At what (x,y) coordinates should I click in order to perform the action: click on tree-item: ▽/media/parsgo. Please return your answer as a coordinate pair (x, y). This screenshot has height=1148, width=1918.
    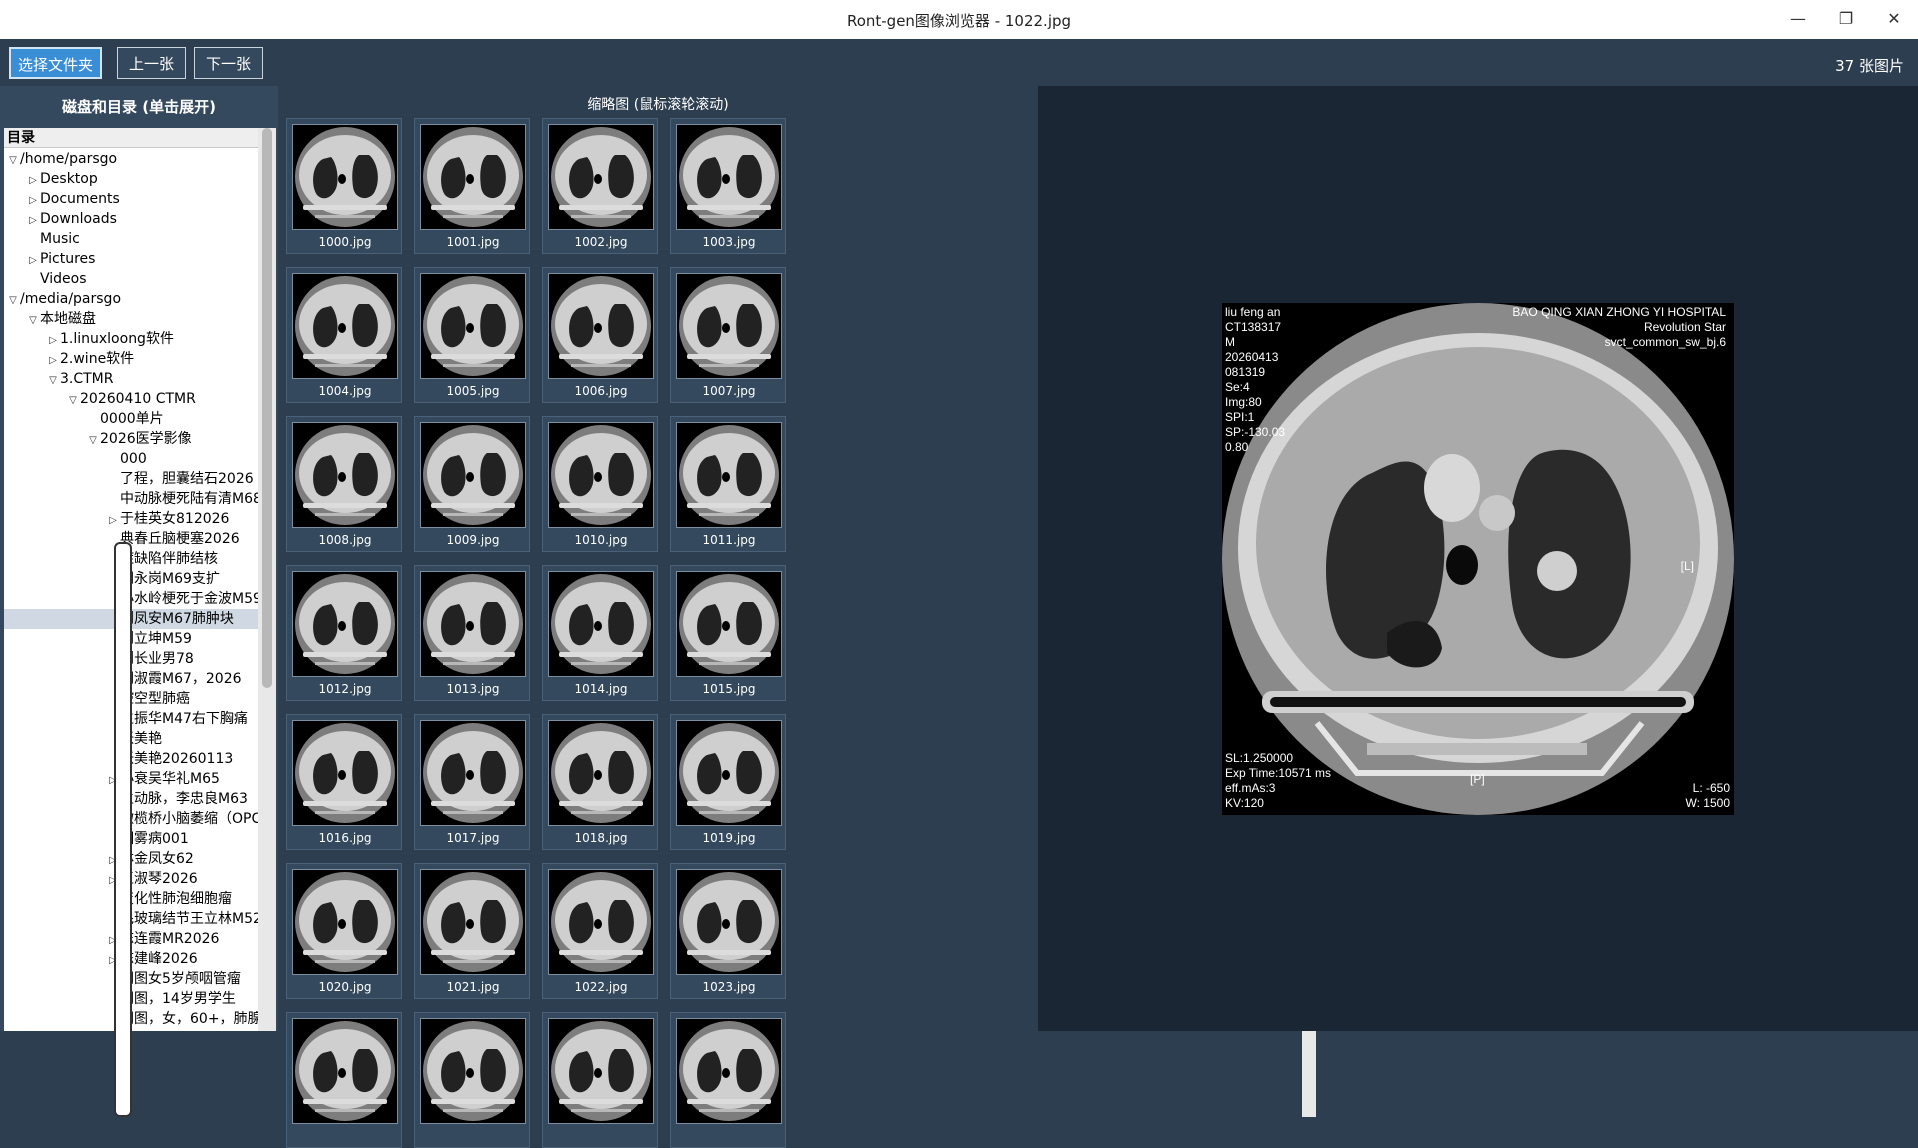
    Looking at the image, I should click on (131, 299).